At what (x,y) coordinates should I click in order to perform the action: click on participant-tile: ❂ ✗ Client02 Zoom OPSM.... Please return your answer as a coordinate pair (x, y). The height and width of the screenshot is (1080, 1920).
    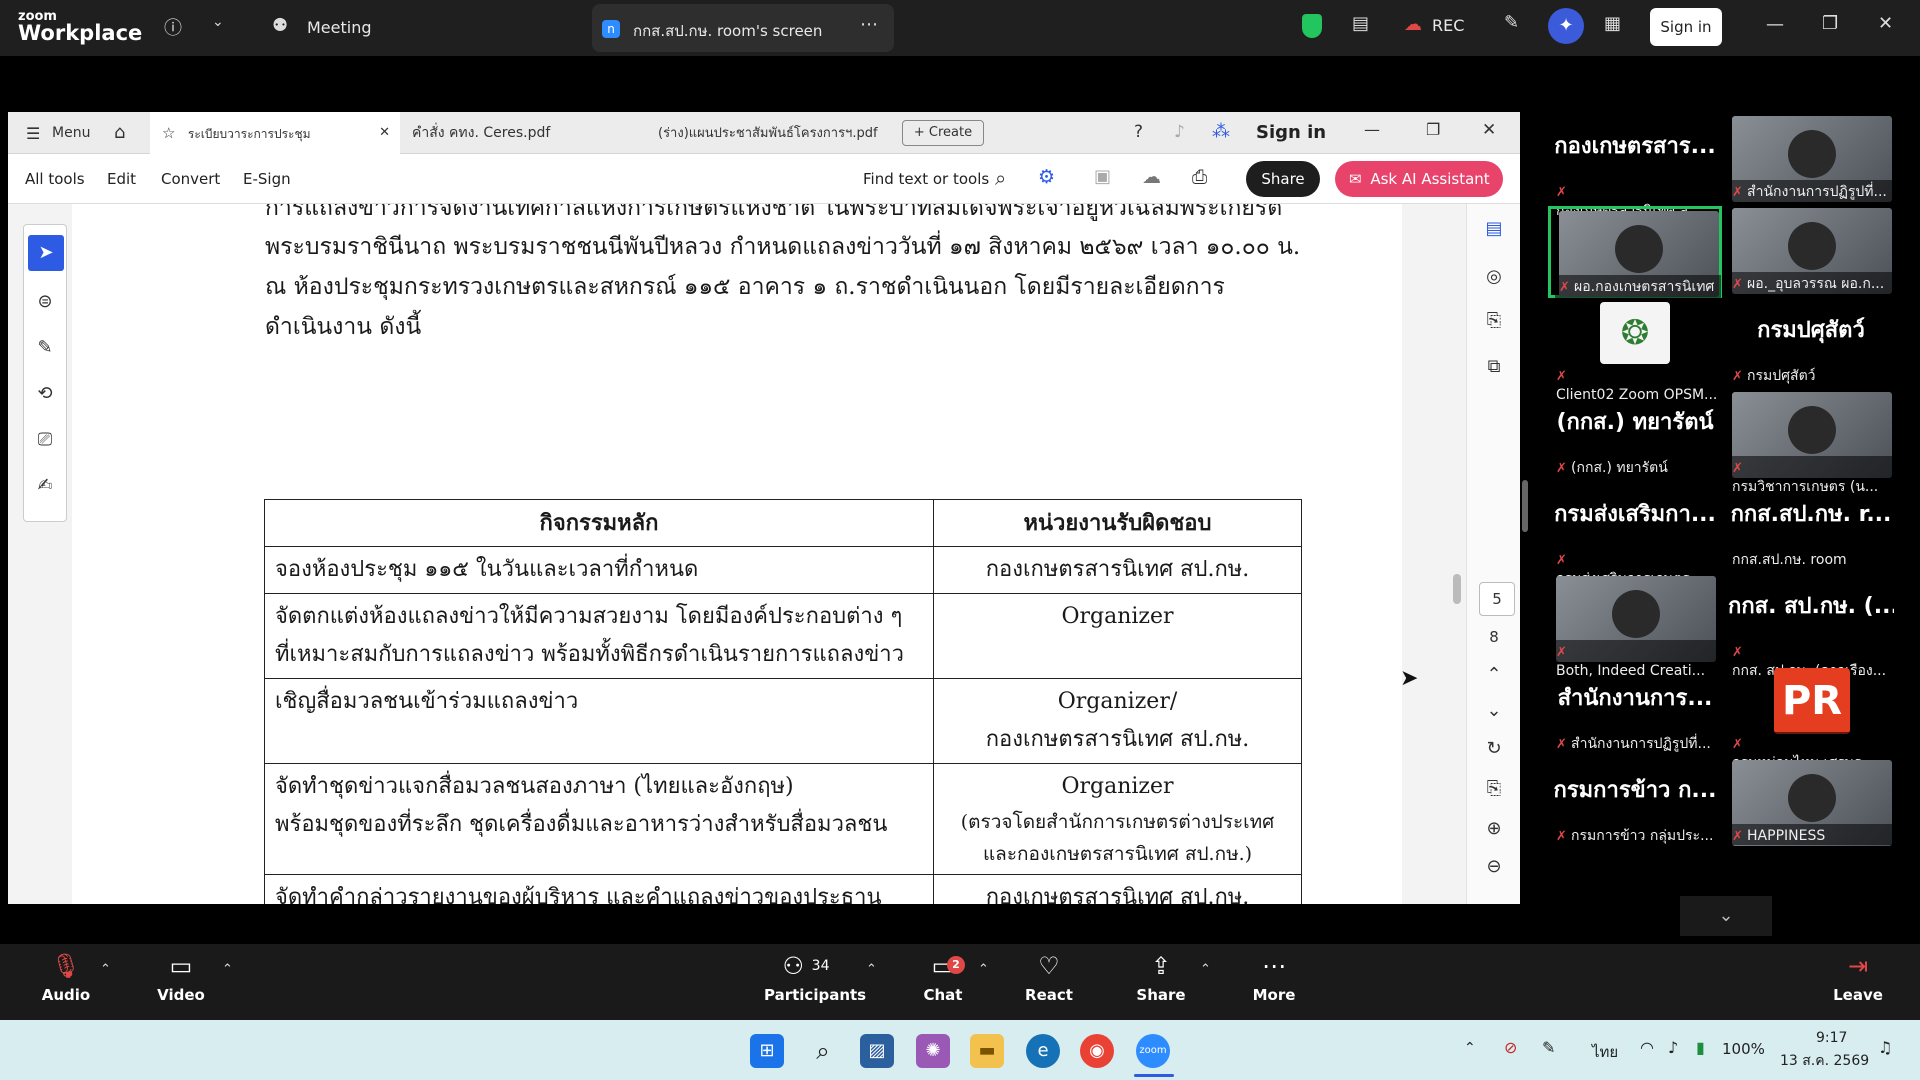
    Looking at the image, I should click on (1635, 351).